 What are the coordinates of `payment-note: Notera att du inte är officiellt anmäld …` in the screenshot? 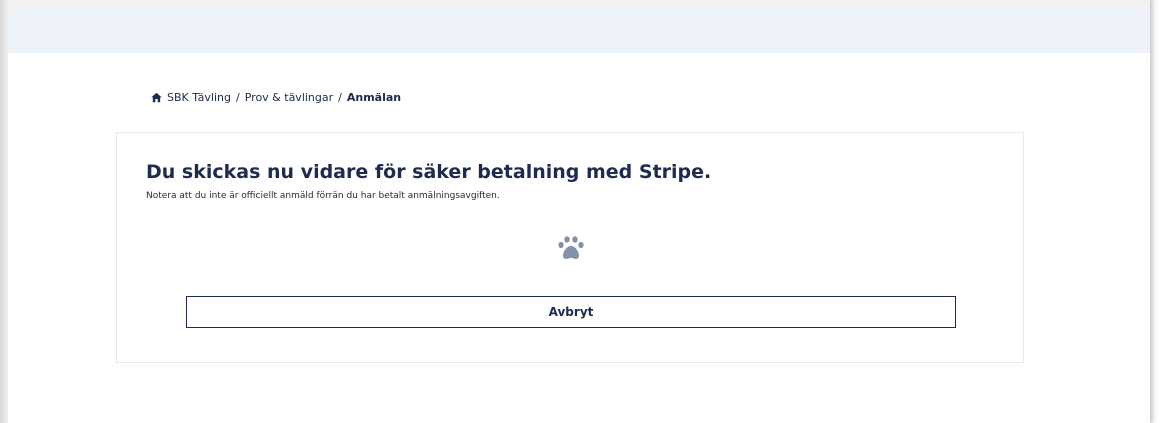 It's located at (323, 196).